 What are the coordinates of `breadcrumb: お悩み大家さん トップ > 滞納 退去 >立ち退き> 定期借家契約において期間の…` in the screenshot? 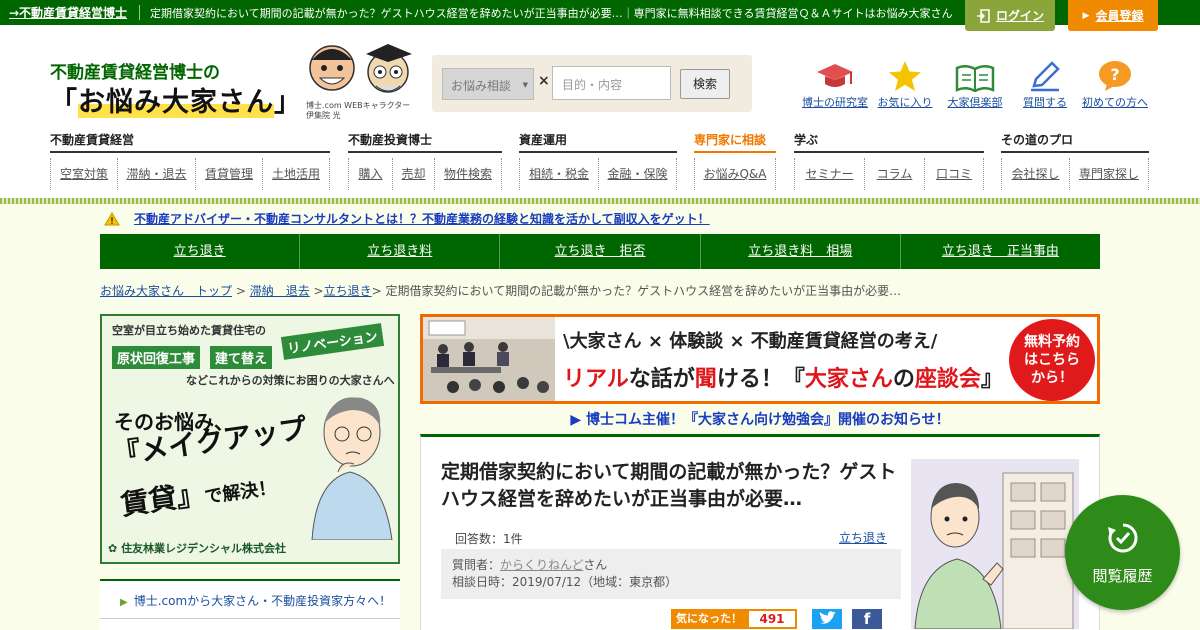 It's located at (501, 291).